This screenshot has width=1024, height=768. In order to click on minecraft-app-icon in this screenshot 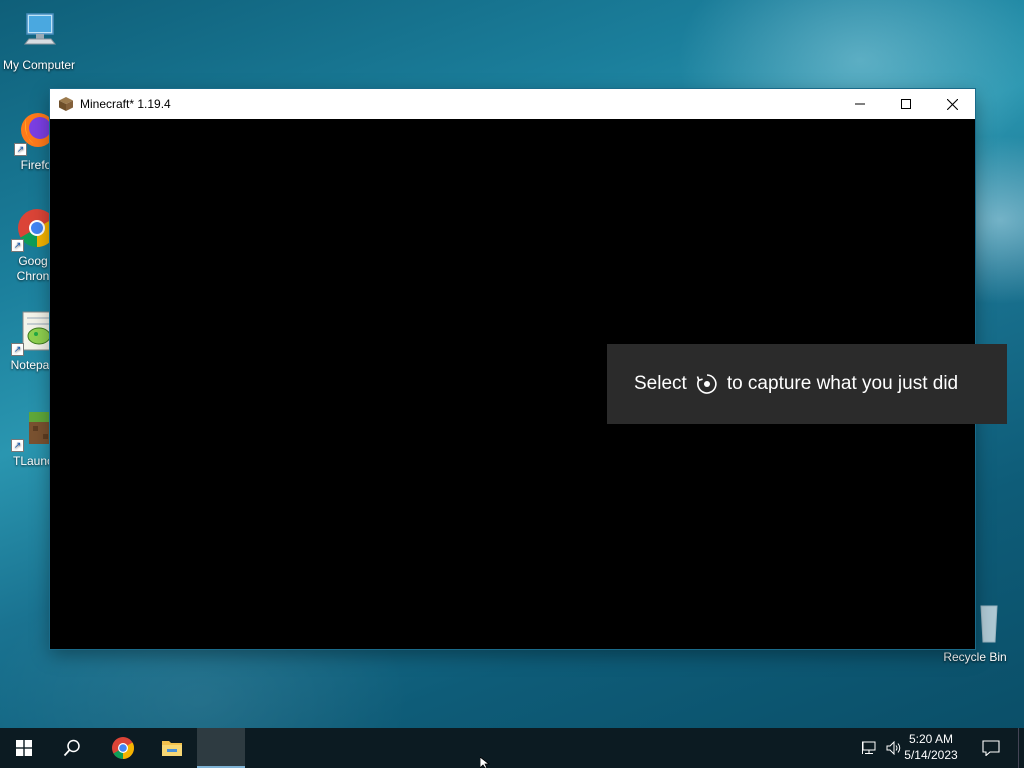, I will do `click(66, 104)`.